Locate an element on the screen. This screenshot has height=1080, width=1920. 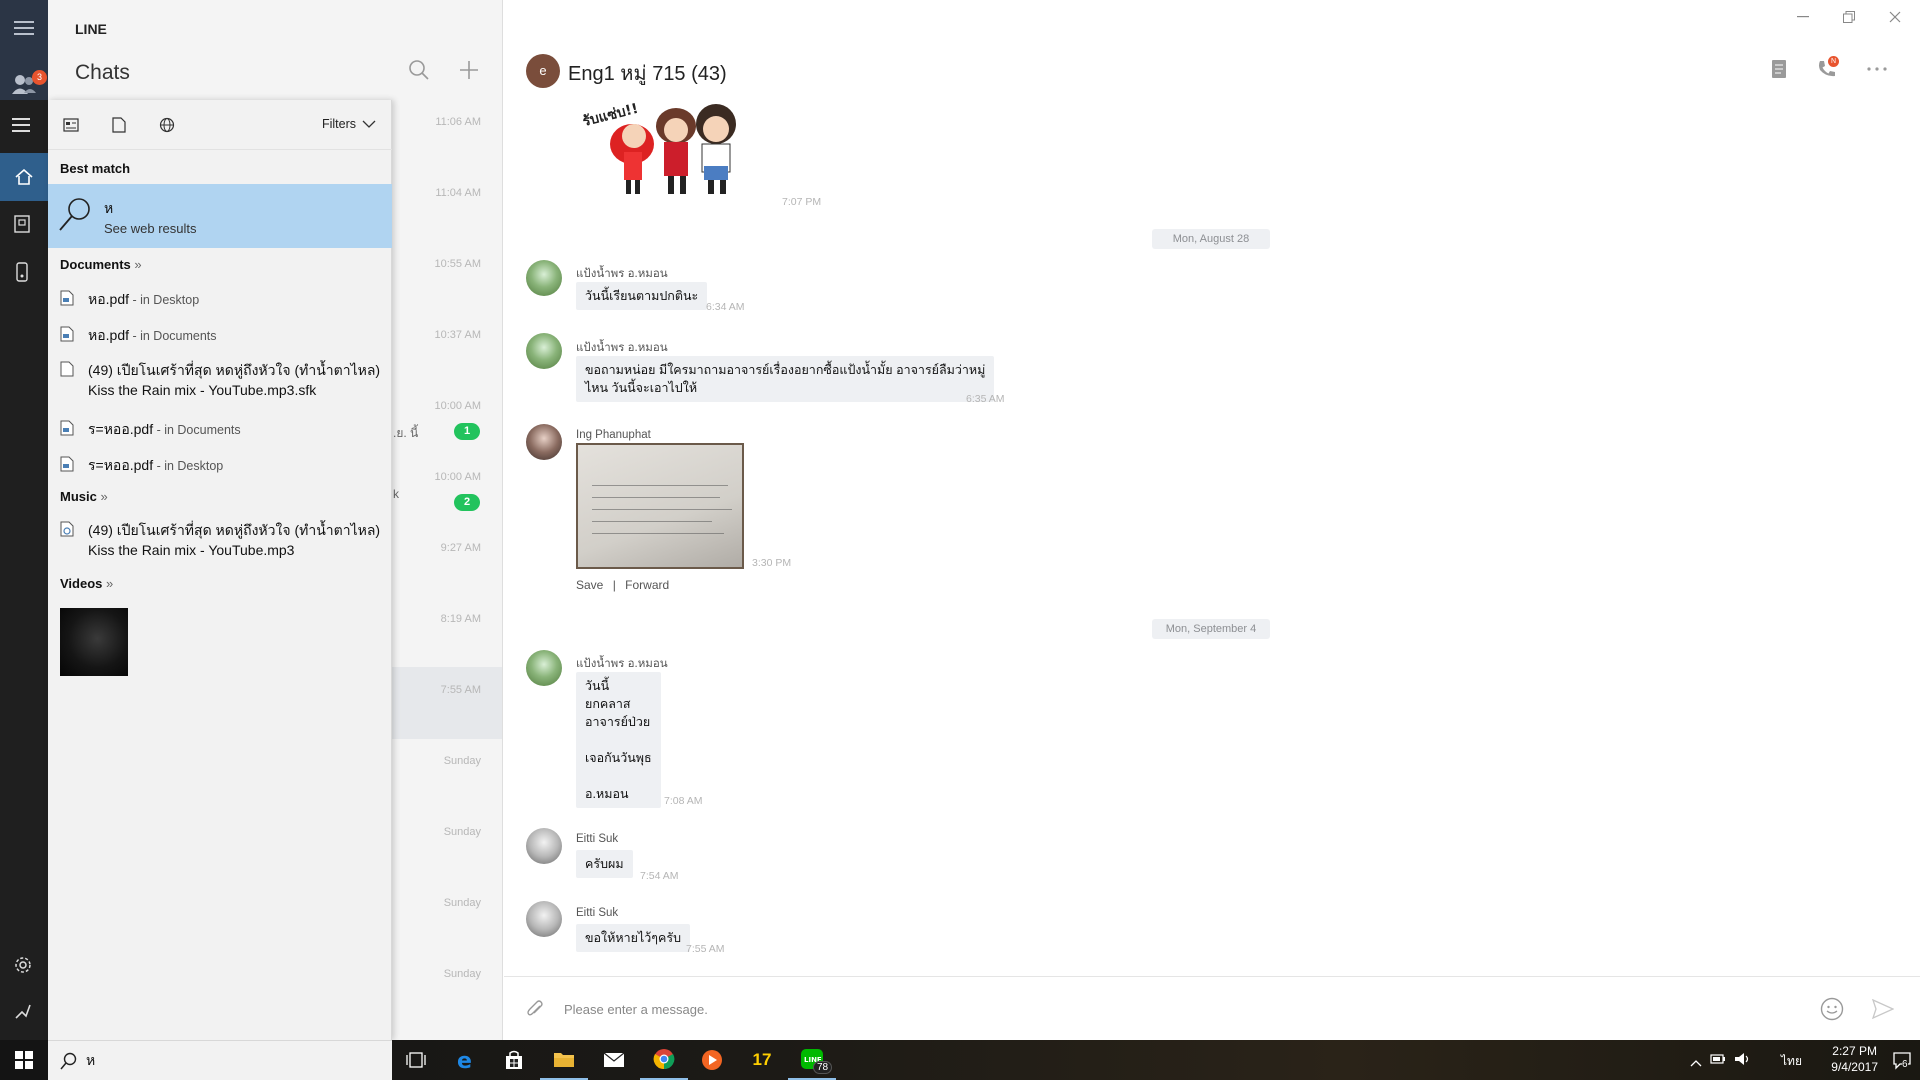
send-icon is located at coordinates (1883, 1011).